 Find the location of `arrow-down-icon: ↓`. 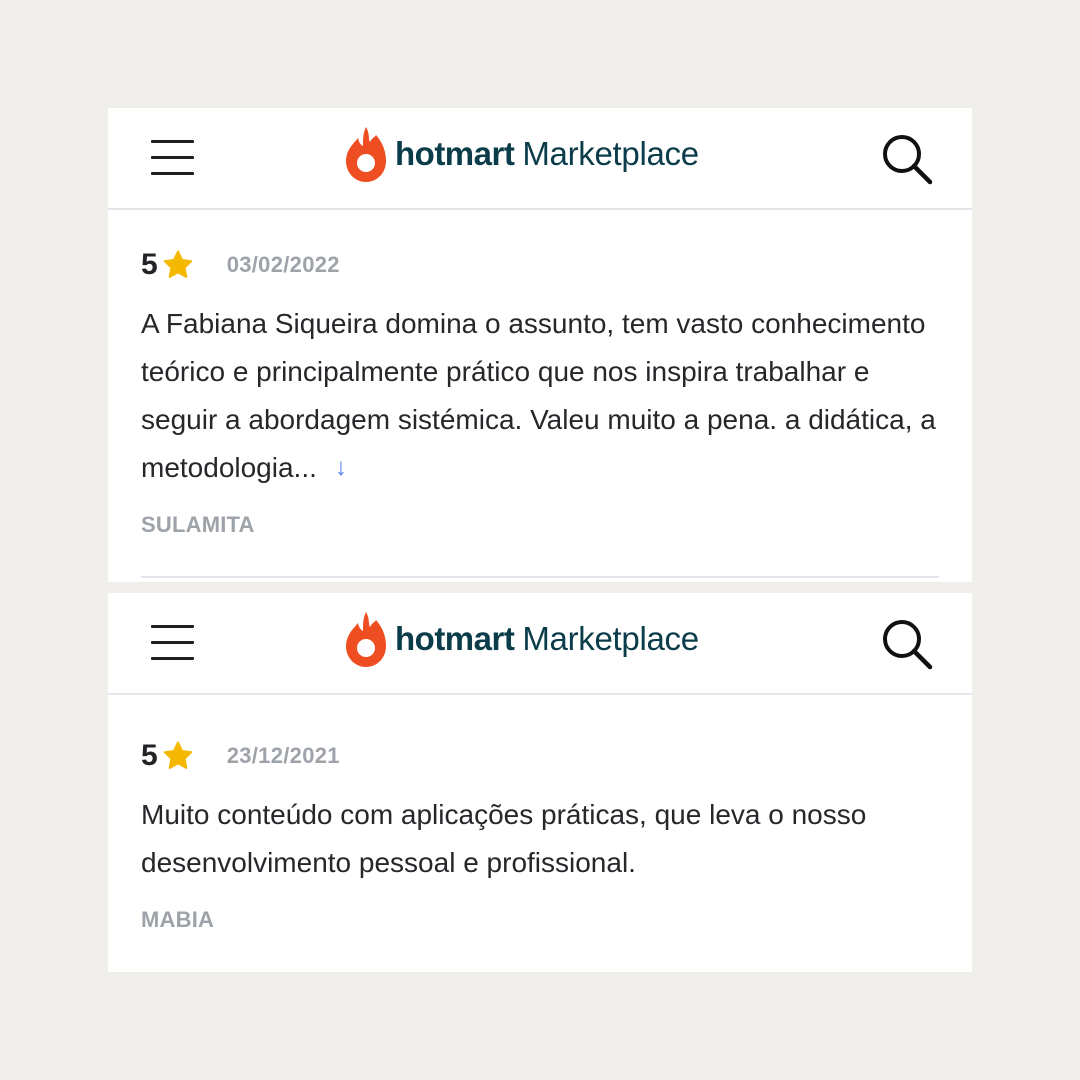

arrow-down-icon: ↓ is located at coordinates (341, 468).